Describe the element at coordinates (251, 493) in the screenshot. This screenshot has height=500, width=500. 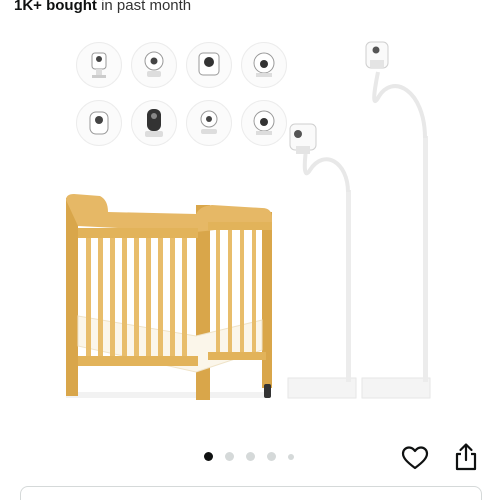
I see `next-section-card` at that location.